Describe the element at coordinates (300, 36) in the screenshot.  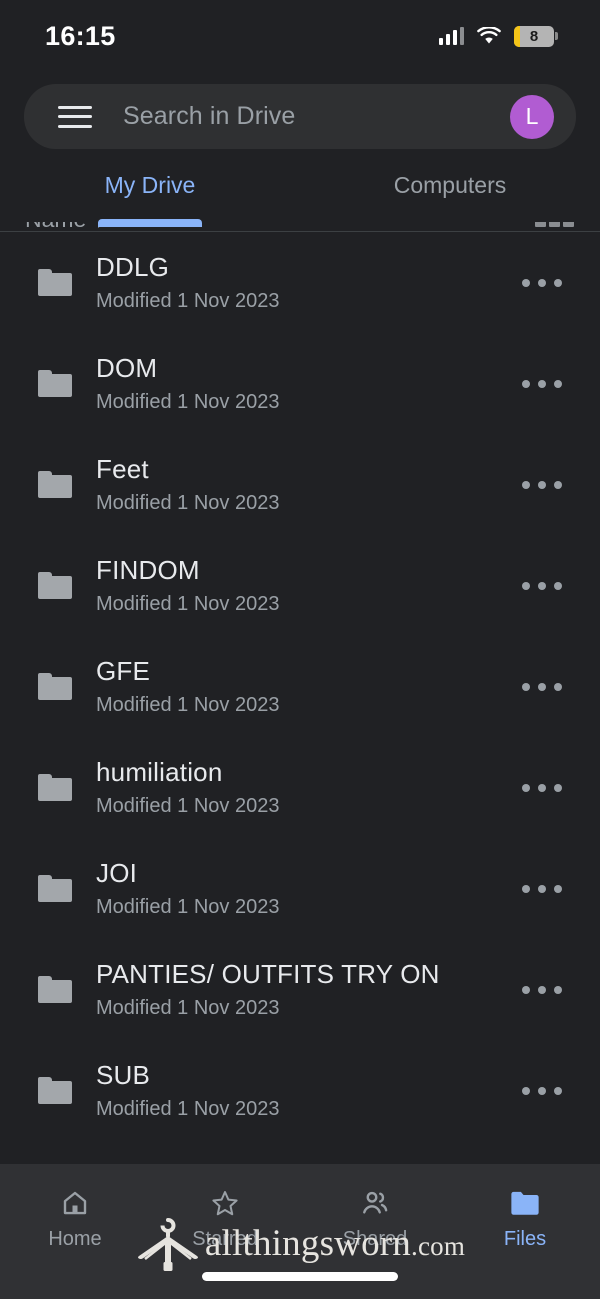
I see `status-bar: 16:15 8` at that location.